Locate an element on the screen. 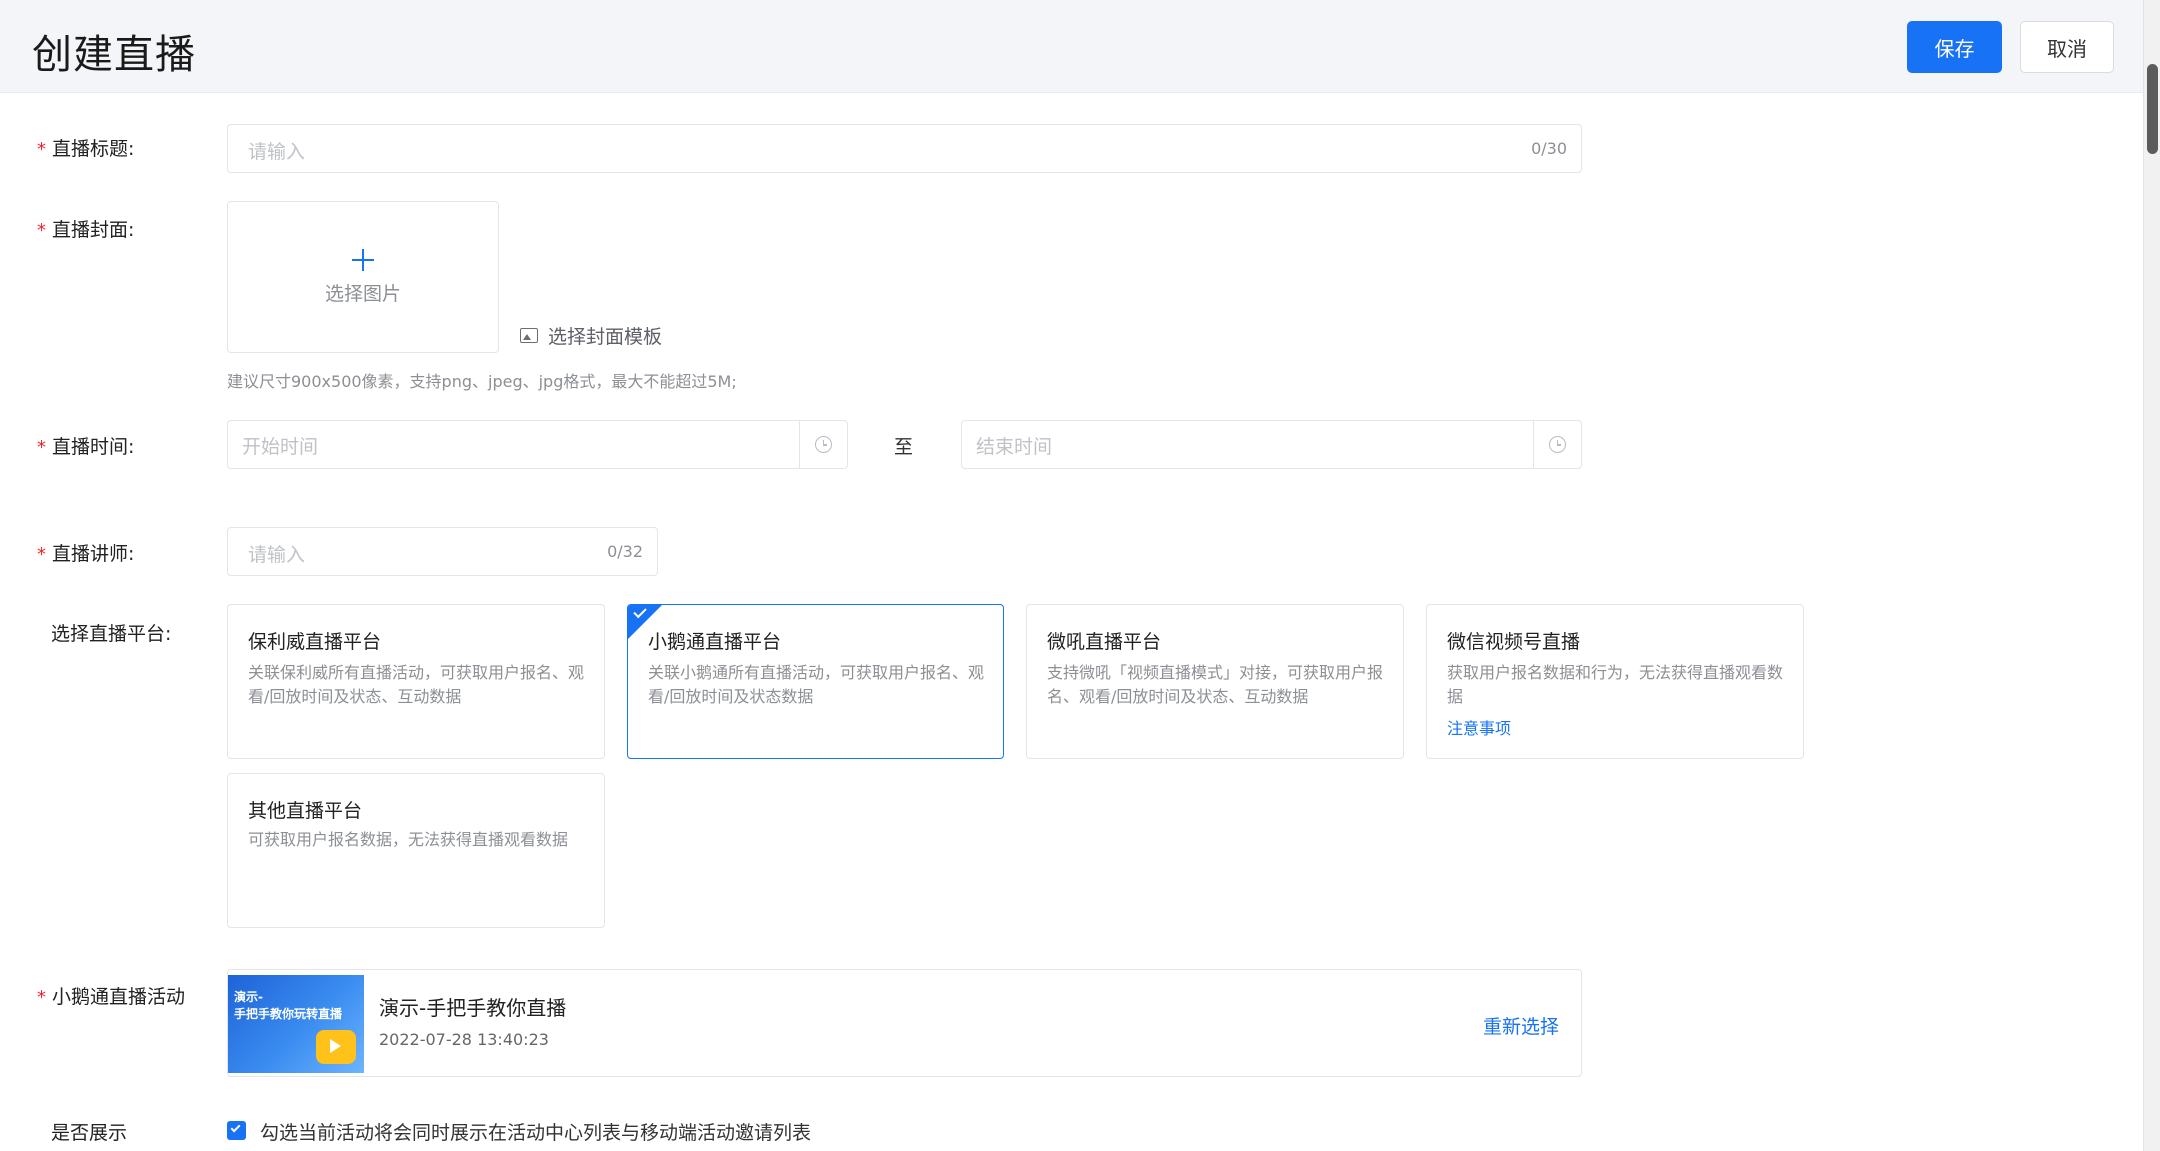 Image resolution: width=2160 pixels, height=1151 pixels. plus-icon is located at coordinates (363, 260).